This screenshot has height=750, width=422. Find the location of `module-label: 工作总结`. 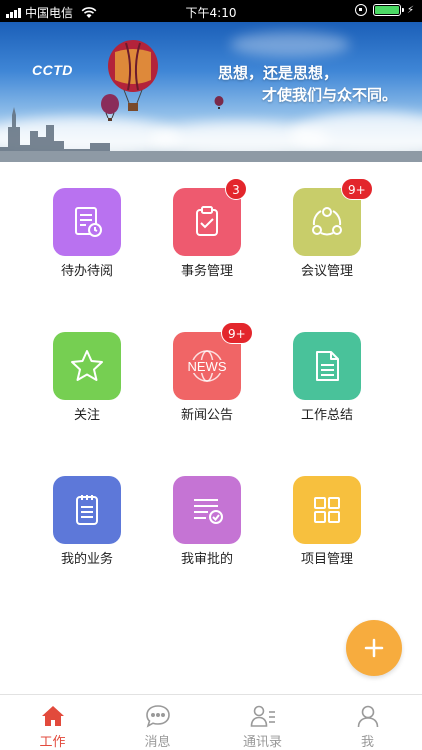

module-label: 工作总结 is located at coordinates (326, 415).